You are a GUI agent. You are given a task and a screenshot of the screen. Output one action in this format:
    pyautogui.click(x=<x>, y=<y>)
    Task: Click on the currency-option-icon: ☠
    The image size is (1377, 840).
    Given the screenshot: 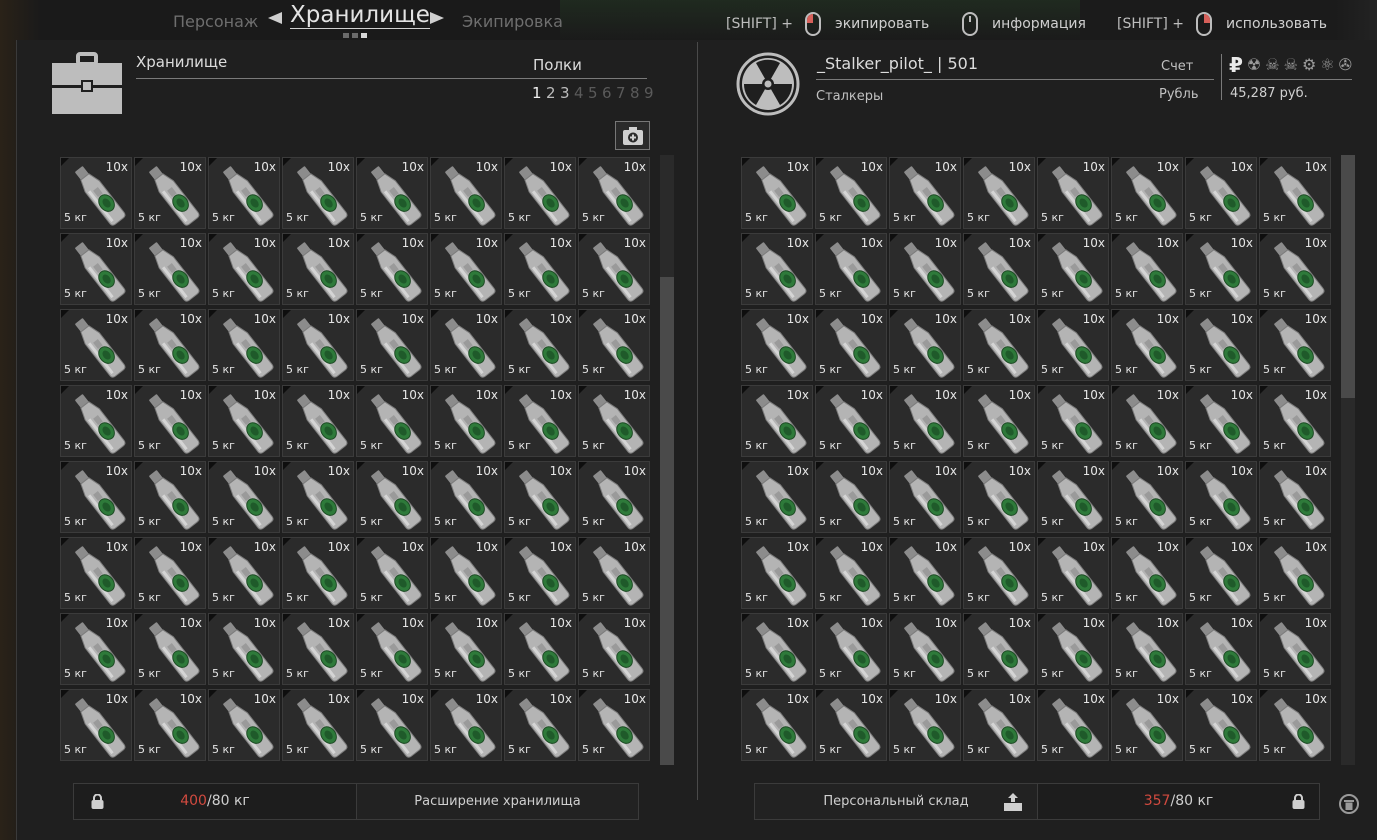 What is the action you would take?
    pyautogui.click(x=1272, y=65)
    